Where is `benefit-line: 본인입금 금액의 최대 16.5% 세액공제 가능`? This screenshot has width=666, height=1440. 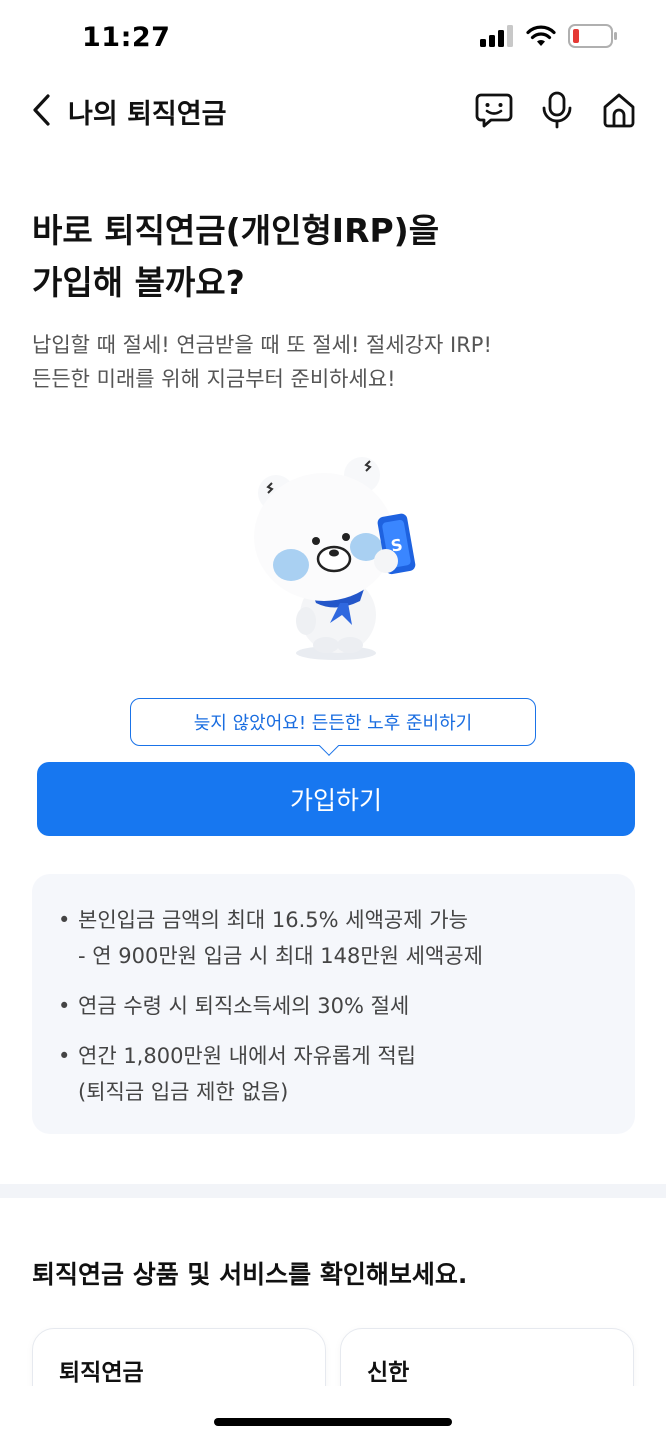
benefit-line: 본인입금 금액의 최대 16.5% 세액공제 가능 is located at coordinates (273, 920).